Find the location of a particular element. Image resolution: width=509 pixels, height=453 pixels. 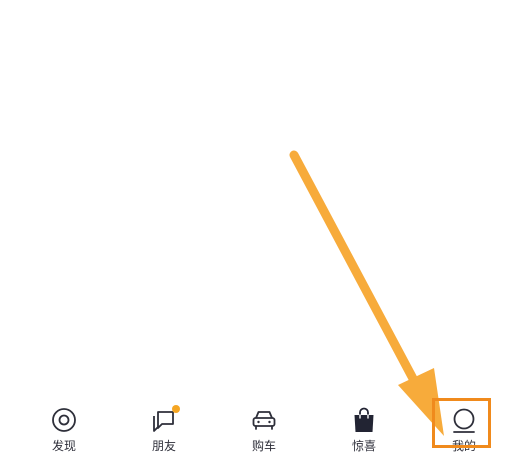

shopping-bag-icon is located at coordinates (364, 420).